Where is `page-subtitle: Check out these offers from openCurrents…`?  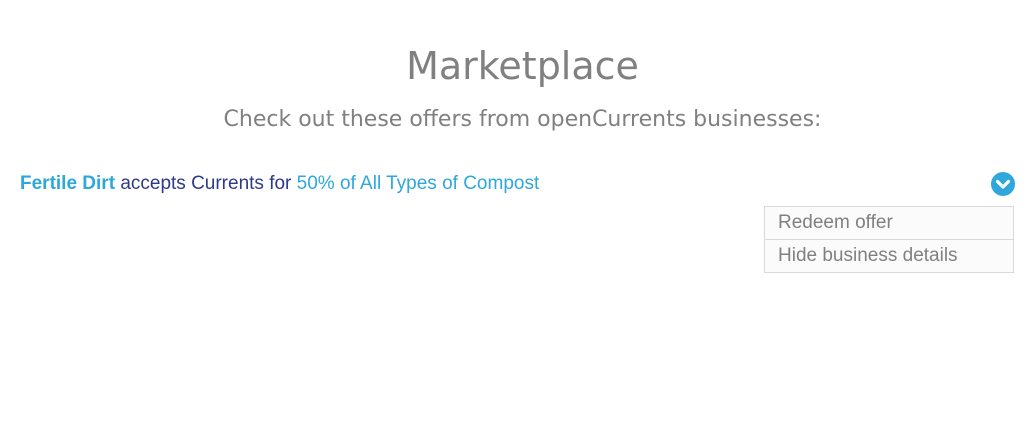
page-subtitle: Check out these offers from openCurrents… is located at coordinates (522, 119).